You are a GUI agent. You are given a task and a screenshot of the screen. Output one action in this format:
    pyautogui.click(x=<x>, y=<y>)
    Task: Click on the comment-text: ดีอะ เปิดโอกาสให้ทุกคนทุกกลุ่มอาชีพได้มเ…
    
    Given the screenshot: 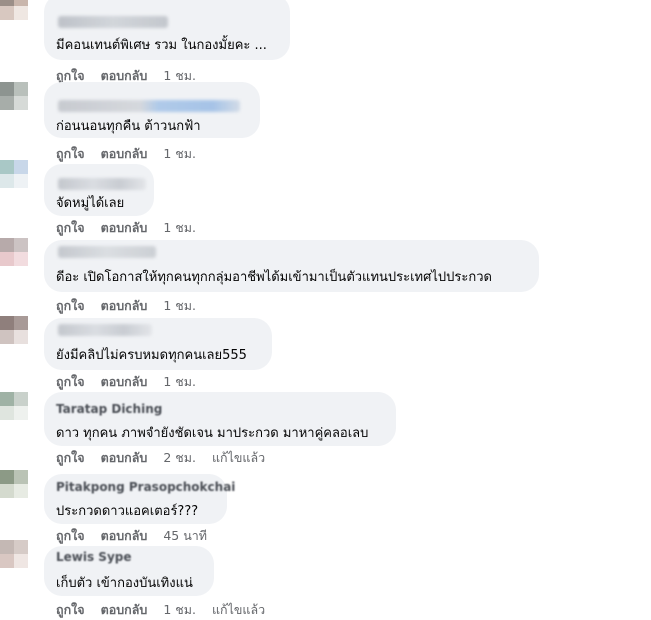 What is the action you would take?
    pyautogui.click(x=274, y=277)
    